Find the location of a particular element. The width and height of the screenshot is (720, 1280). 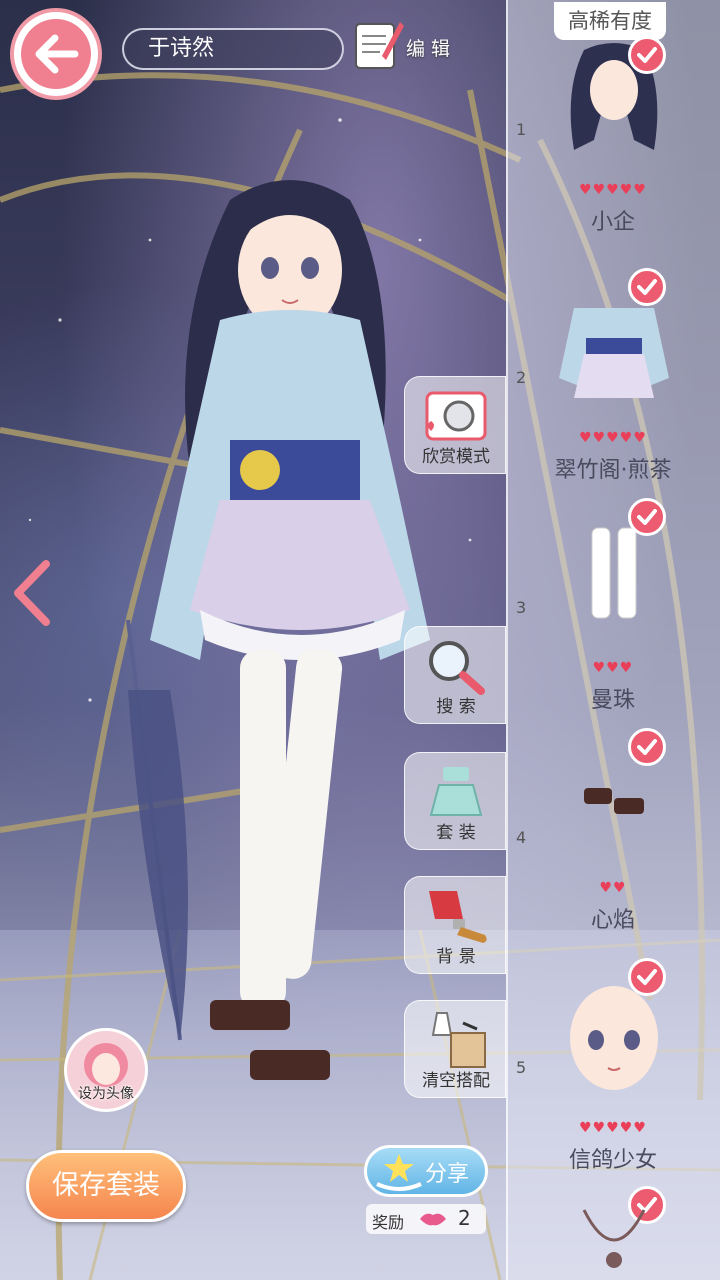

reward-count: 2 is located at coordinates (464, 1218).